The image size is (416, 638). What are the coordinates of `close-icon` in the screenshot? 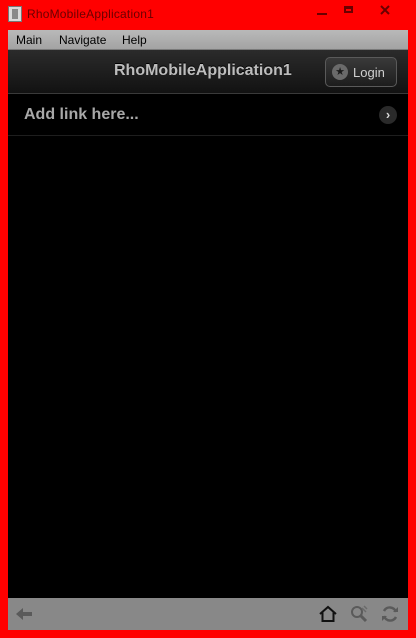 It's located at (385, 10).